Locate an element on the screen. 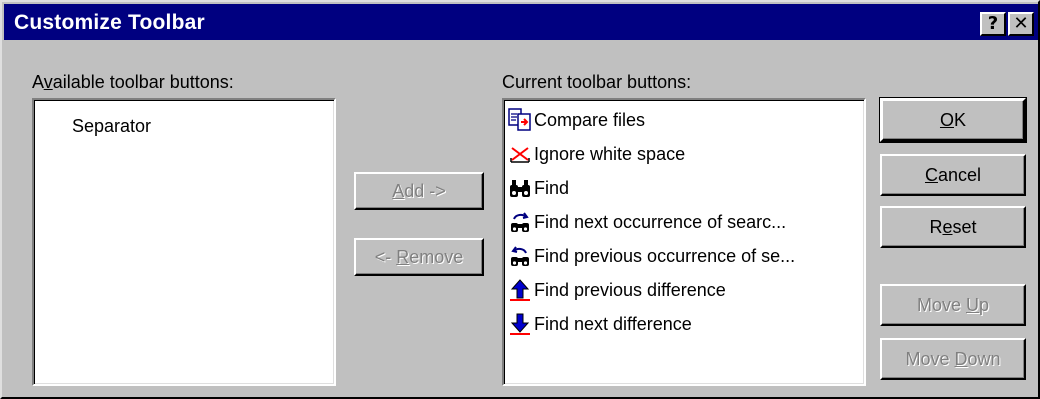  list-item-label: Find next difference is located at coordinates (613, 323).